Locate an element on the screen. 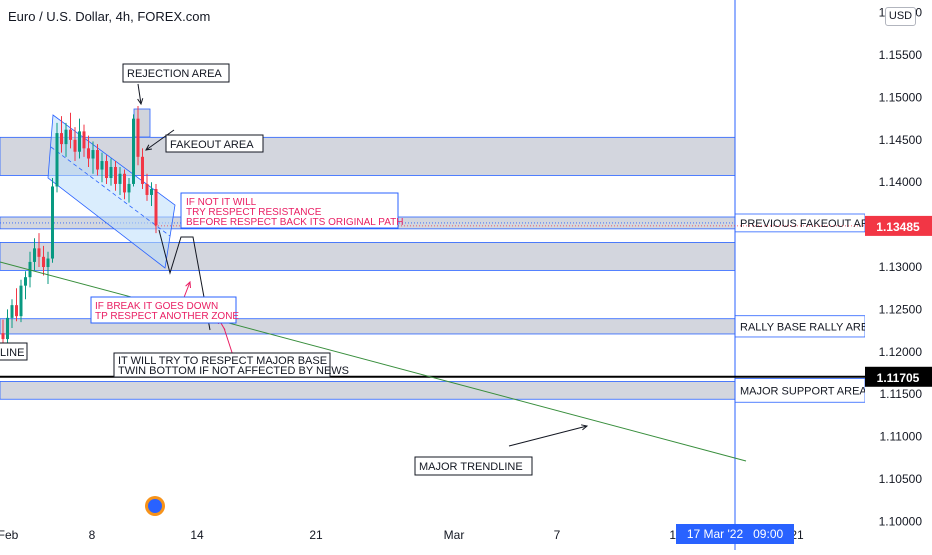 The width and height of the screenshot is (932, 555). price-axis is located at coordinates (898, 275).